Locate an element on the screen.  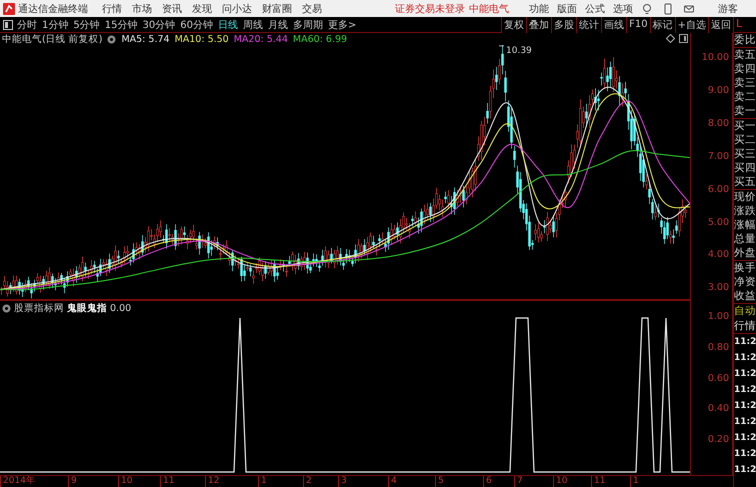
indicator-name: 鬼眼鬼指 is located at coordinates (87, 308).